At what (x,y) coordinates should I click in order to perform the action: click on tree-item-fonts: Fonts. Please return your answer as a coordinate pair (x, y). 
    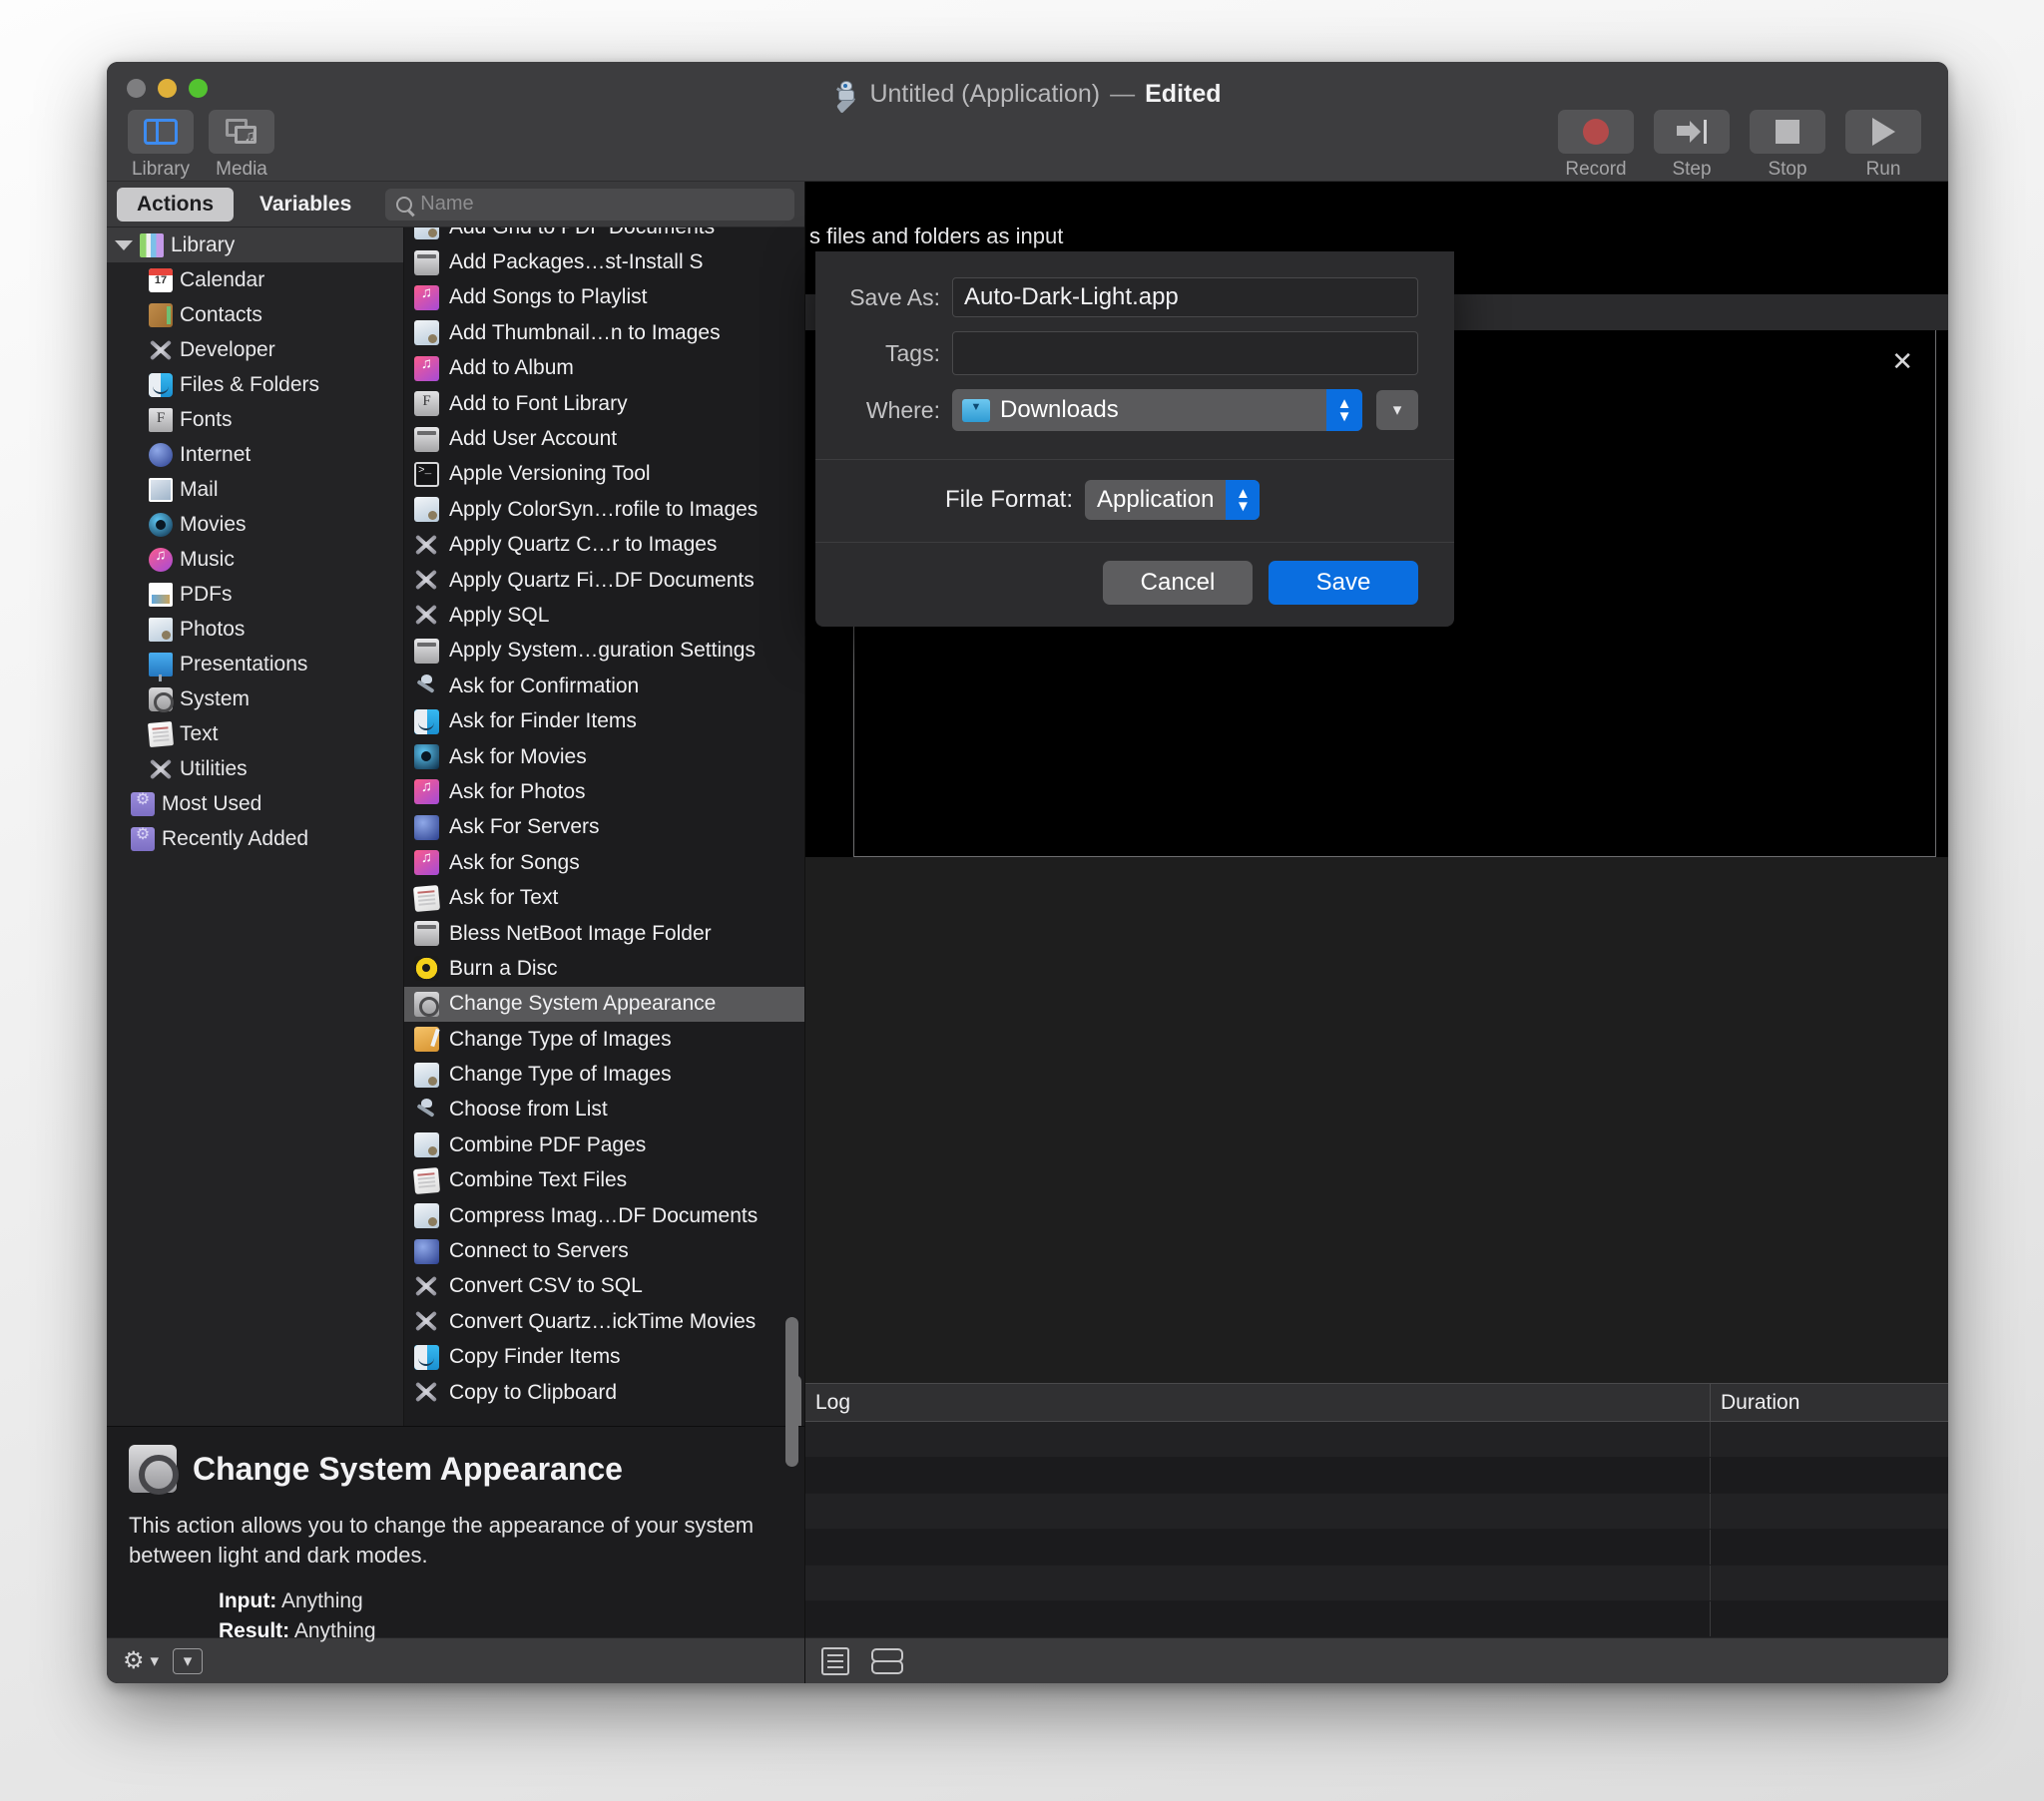
    Looking at the image, I should click on (255, 419).